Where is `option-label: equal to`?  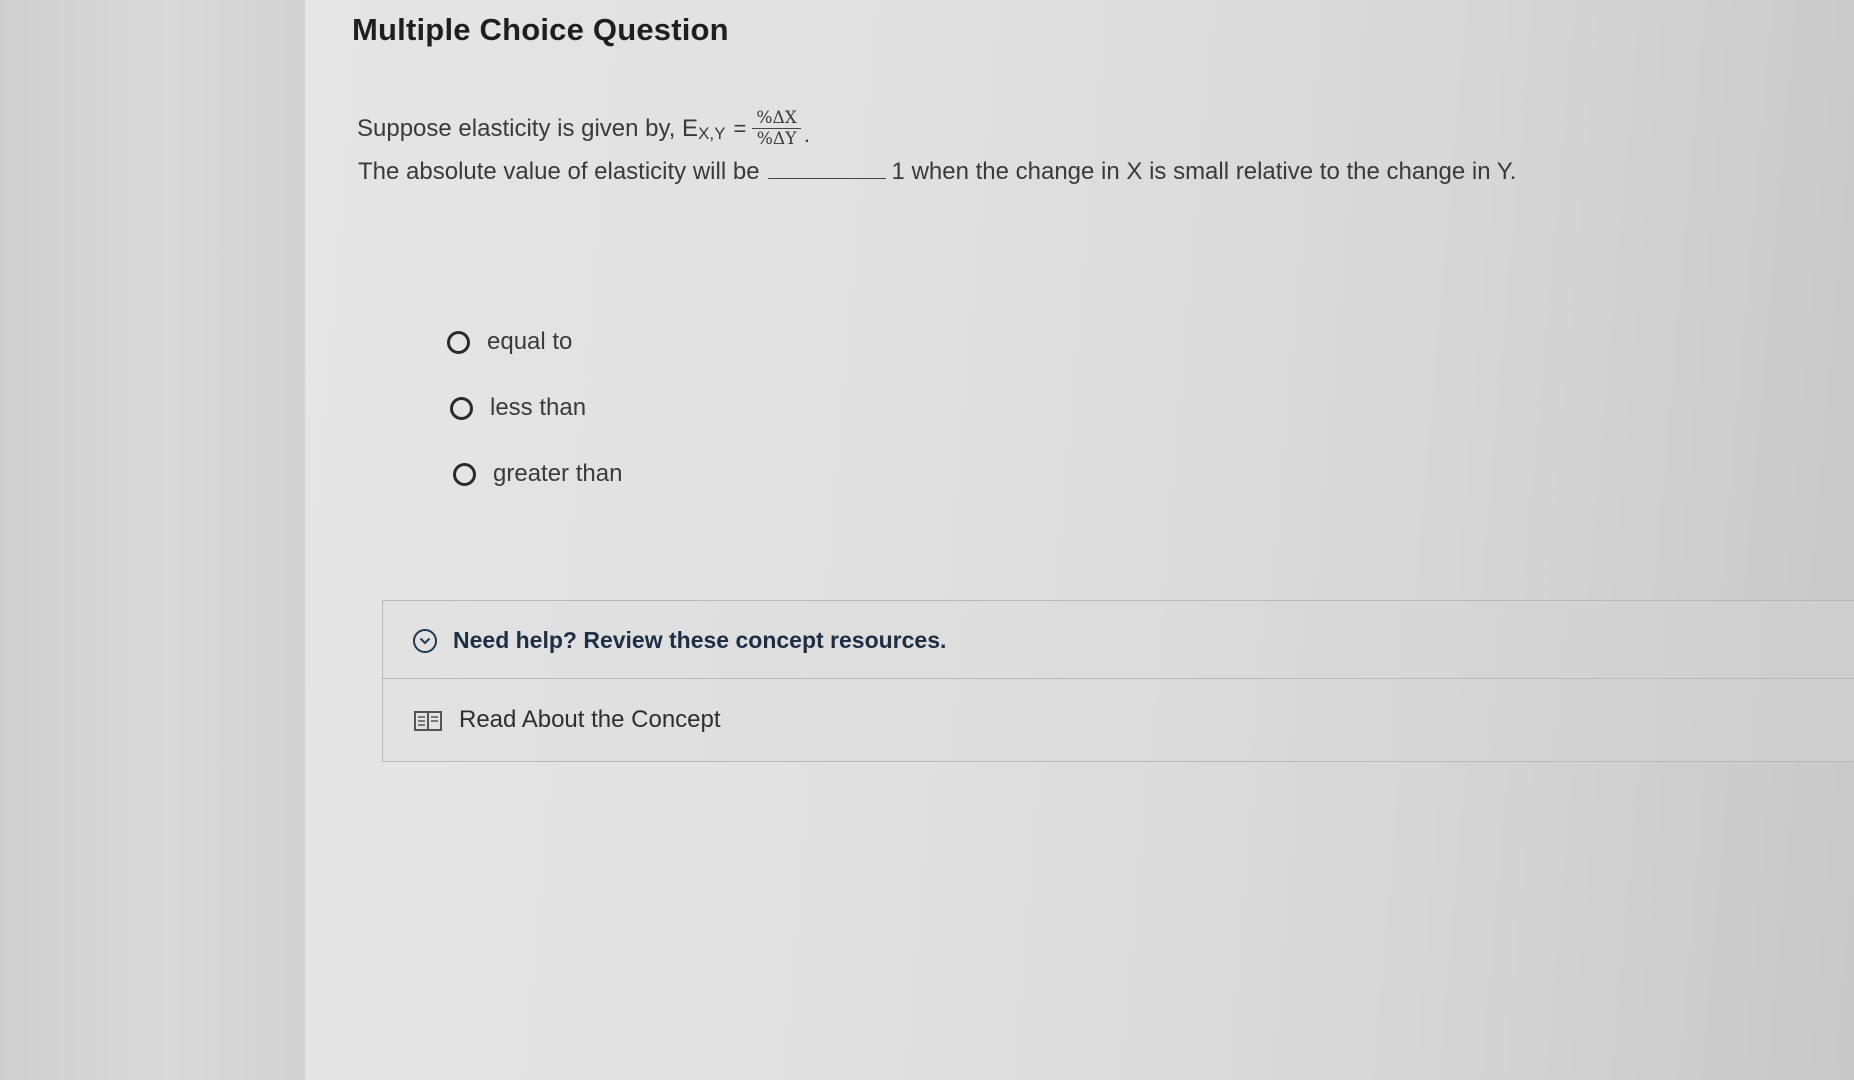
option-label: equal to is located at coordinates (530, 341).